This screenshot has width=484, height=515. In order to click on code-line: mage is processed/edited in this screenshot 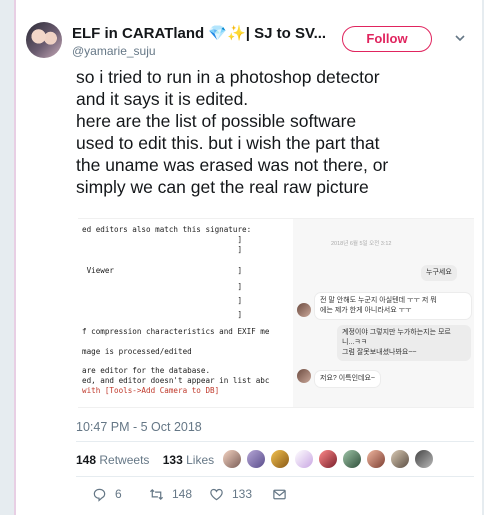, I will do `click(137, 351)`.